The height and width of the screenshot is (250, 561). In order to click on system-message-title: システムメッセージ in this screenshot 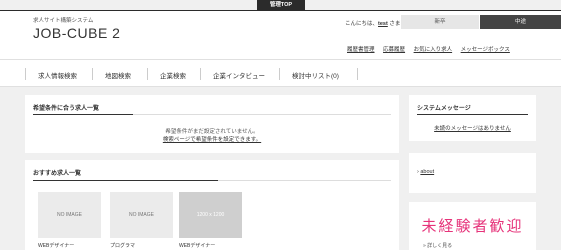, I will do `click(444, 109)`.